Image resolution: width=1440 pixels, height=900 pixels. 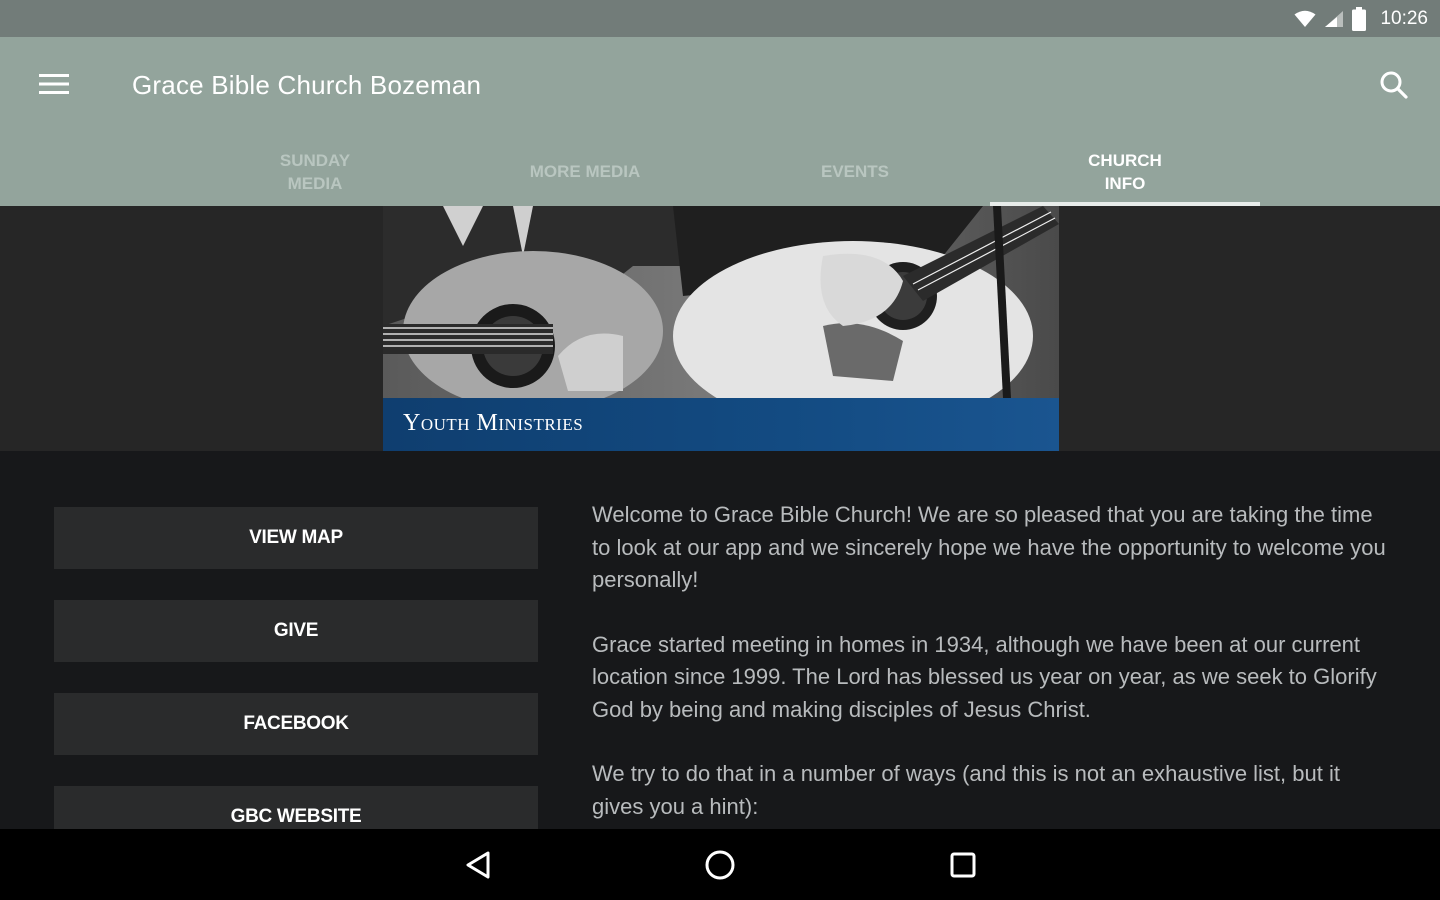 I want to click on search-icon, so click(x=1394, y=85).